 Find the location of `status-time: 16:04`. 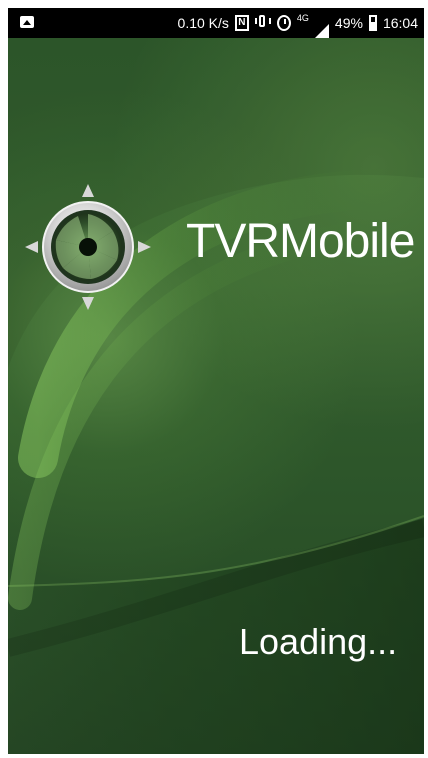

status-time: 16:04 is located at coordinates (400, 23).